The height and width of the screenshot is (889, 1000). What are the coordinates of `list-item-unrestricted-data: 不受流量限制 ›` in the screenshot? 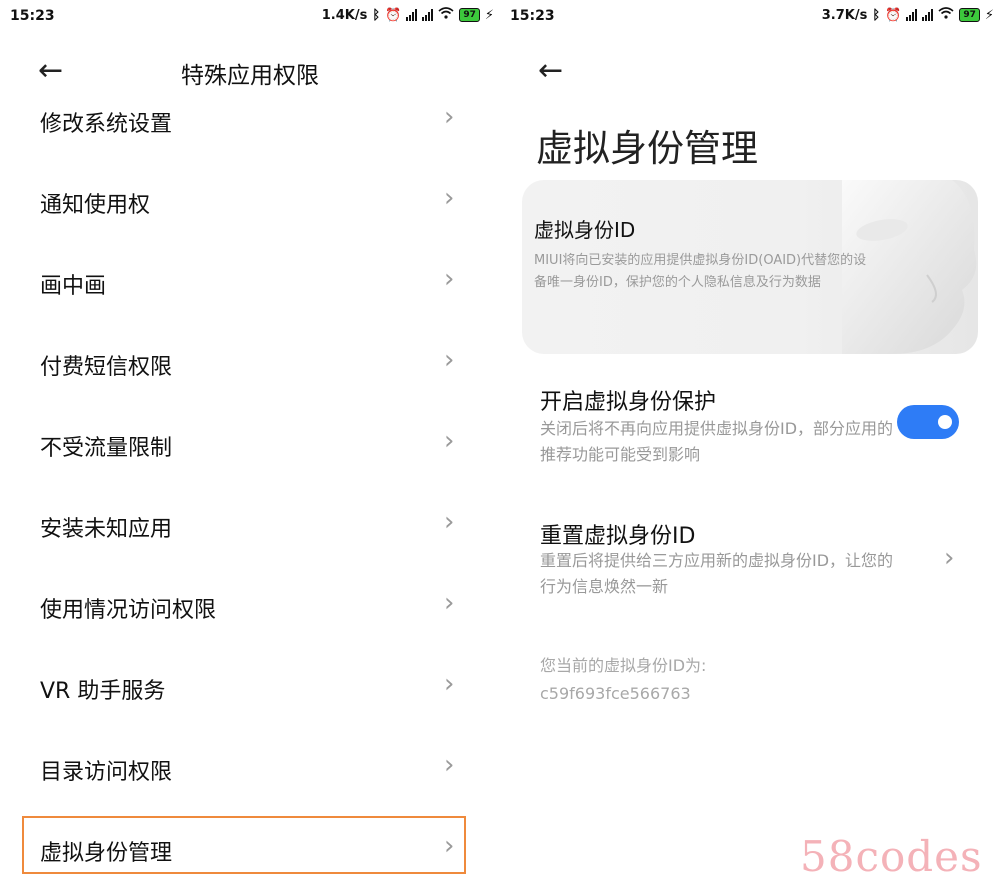 It's located at (240, 444).